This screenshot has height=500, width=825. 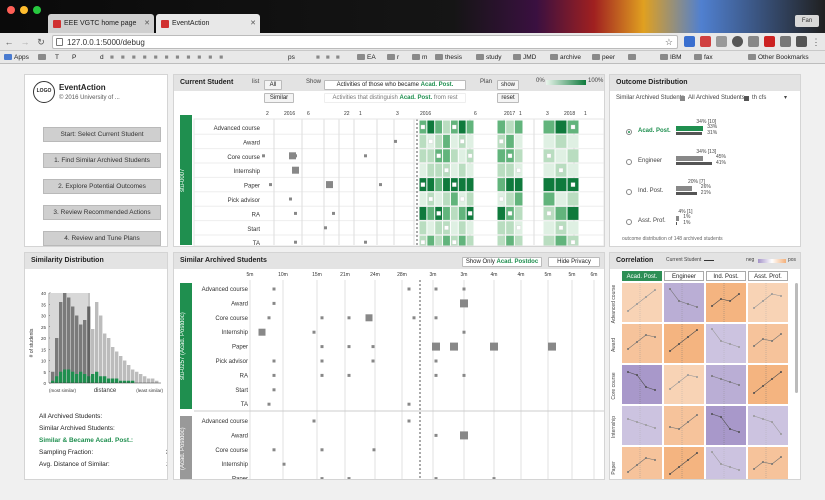 What do you see at coordinates (633, 57) in the screenshot?
I see `bookmark-item` at bounding box center [633, 57].